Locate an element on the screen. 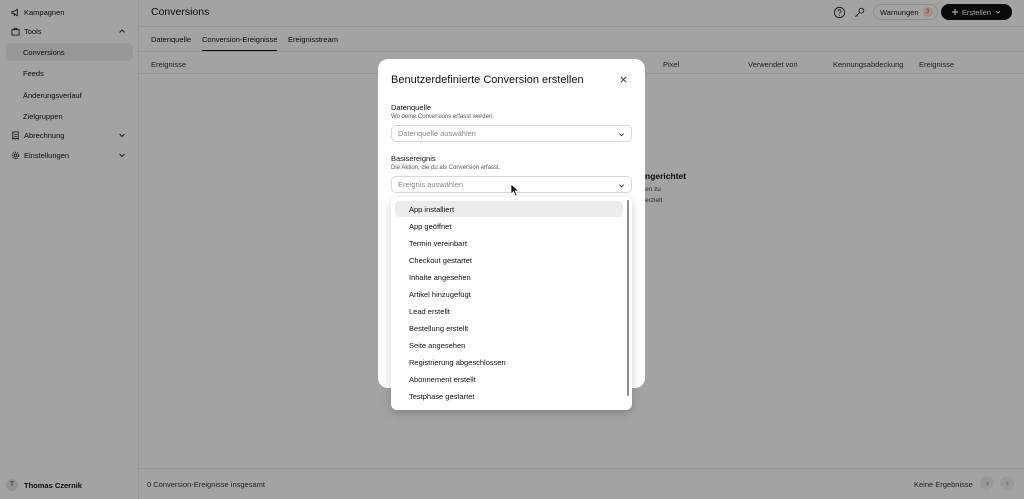 The width and height of the screenshot is (1024, 499). mouse-cursor-icon is located at coordinates (515, 190).